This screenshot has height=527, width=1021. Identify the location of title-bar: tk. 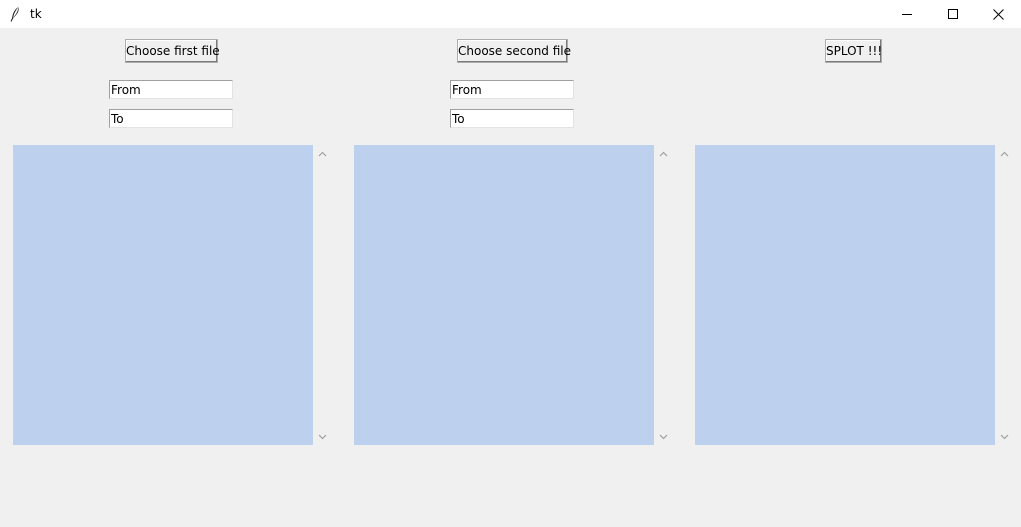
(510, 14).